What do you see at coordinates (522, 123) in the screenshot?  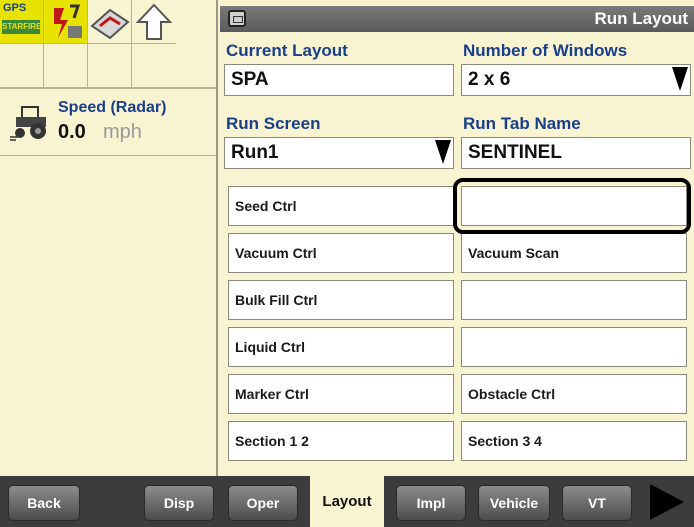 I see `run-tab-name-label: Run Tab Name` at bounding box center [522, 123].